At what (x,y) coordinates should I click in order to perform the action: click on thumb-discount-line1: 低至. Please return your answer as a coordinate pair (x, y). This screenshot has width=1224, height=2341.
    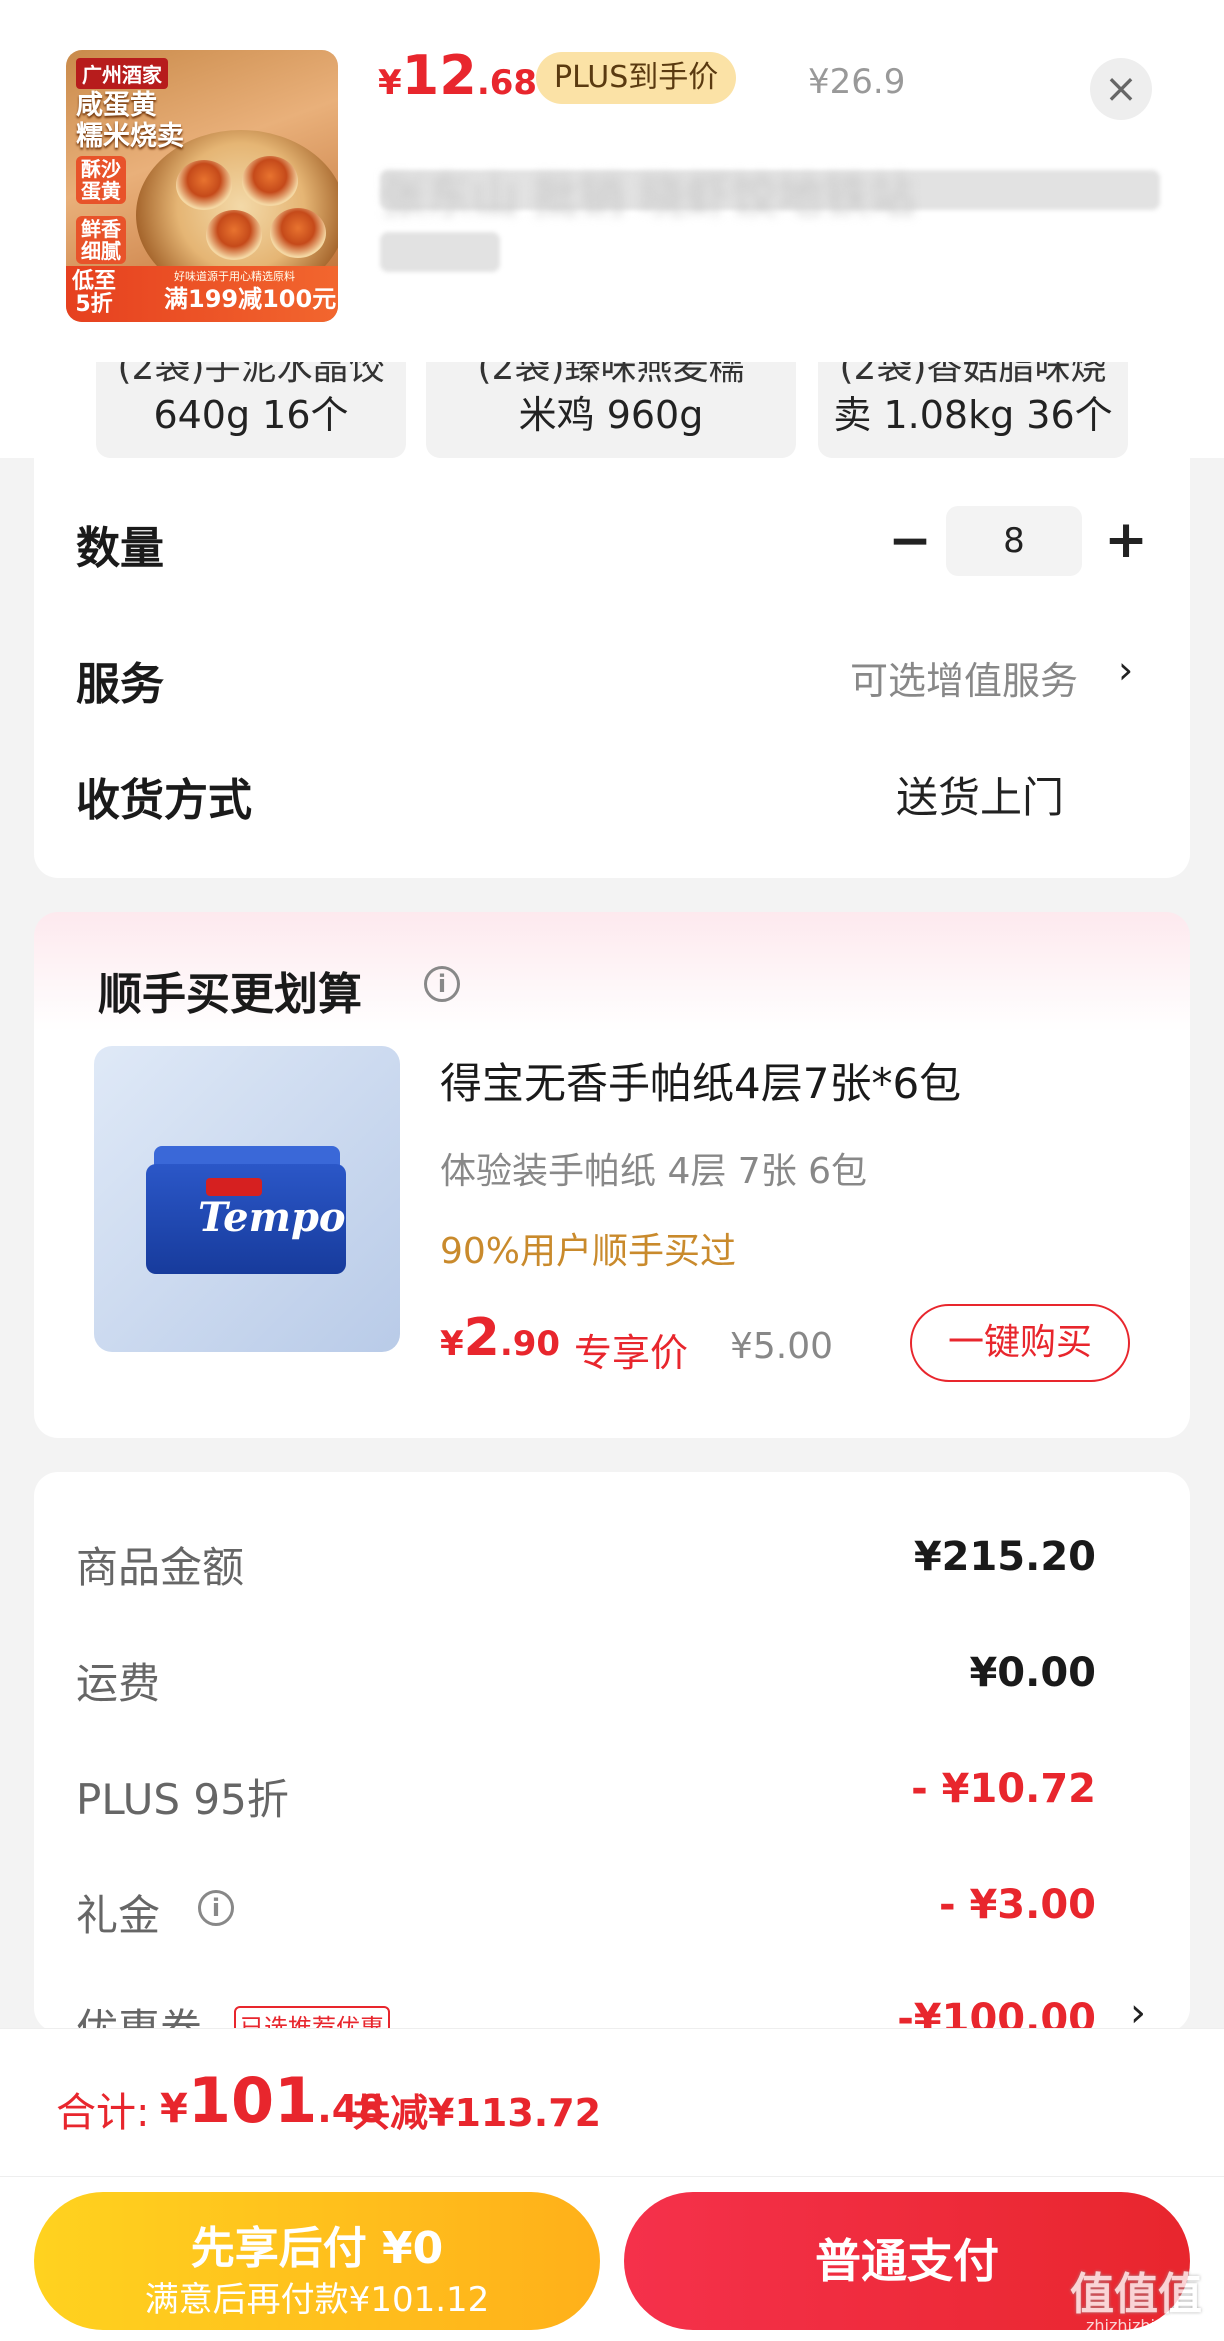
    Looking at the image, I should click on (94, 281).